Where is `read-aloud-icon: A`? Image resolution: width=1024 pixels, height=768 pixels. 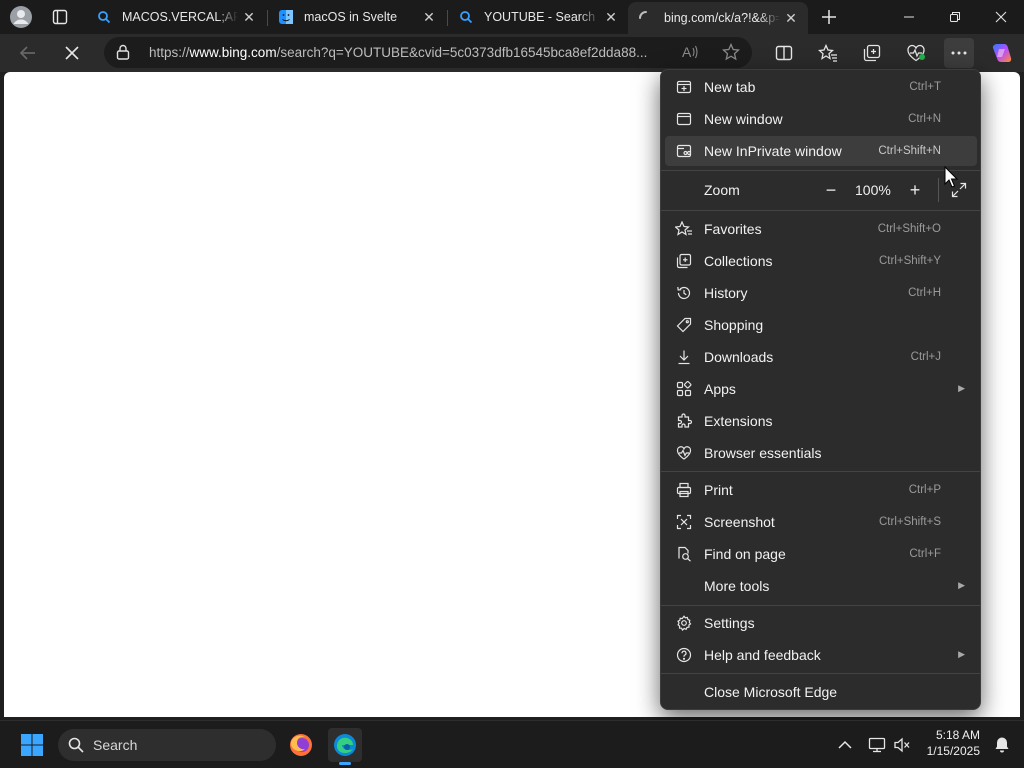 read-aloud-icon: A is located at coordinates (691, 52).